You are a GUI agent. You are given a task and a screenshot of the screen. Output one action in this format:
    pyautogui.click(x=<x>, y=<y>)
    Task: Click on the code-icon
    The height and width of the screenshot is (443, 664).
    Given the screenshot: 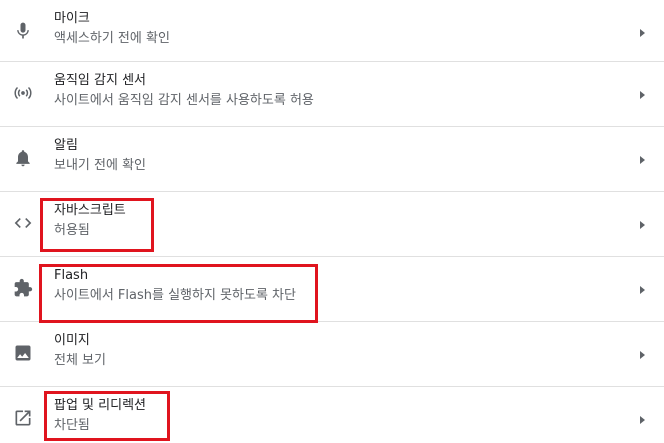 What is the action you would take?
    pyautogui.click(x=23, y=223)
    